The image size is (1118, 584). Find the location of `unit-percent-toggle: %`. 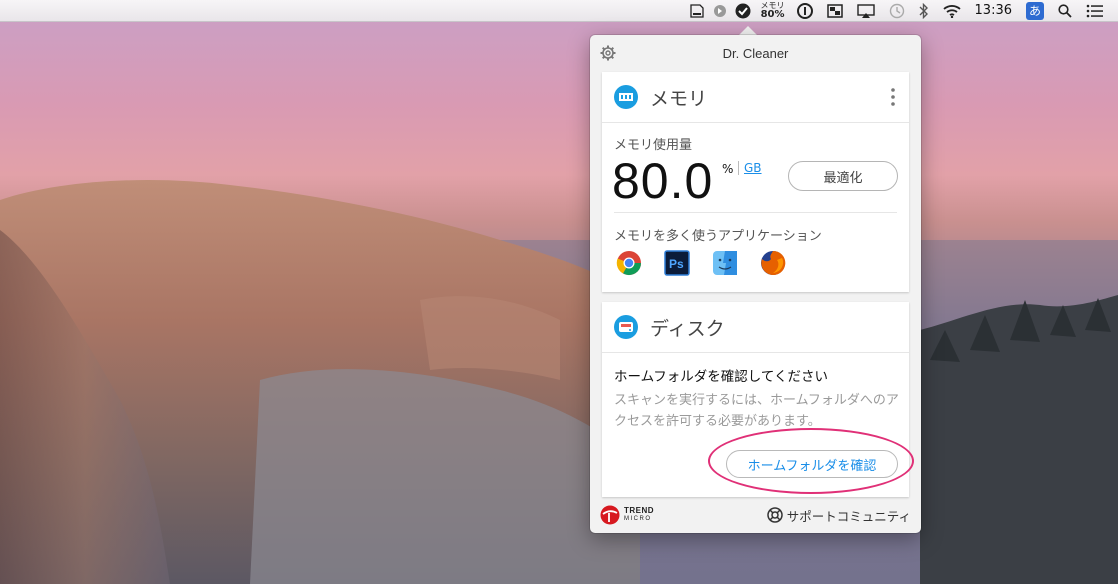

unit-percent-toggle: % is located at coordinates (727, 169).